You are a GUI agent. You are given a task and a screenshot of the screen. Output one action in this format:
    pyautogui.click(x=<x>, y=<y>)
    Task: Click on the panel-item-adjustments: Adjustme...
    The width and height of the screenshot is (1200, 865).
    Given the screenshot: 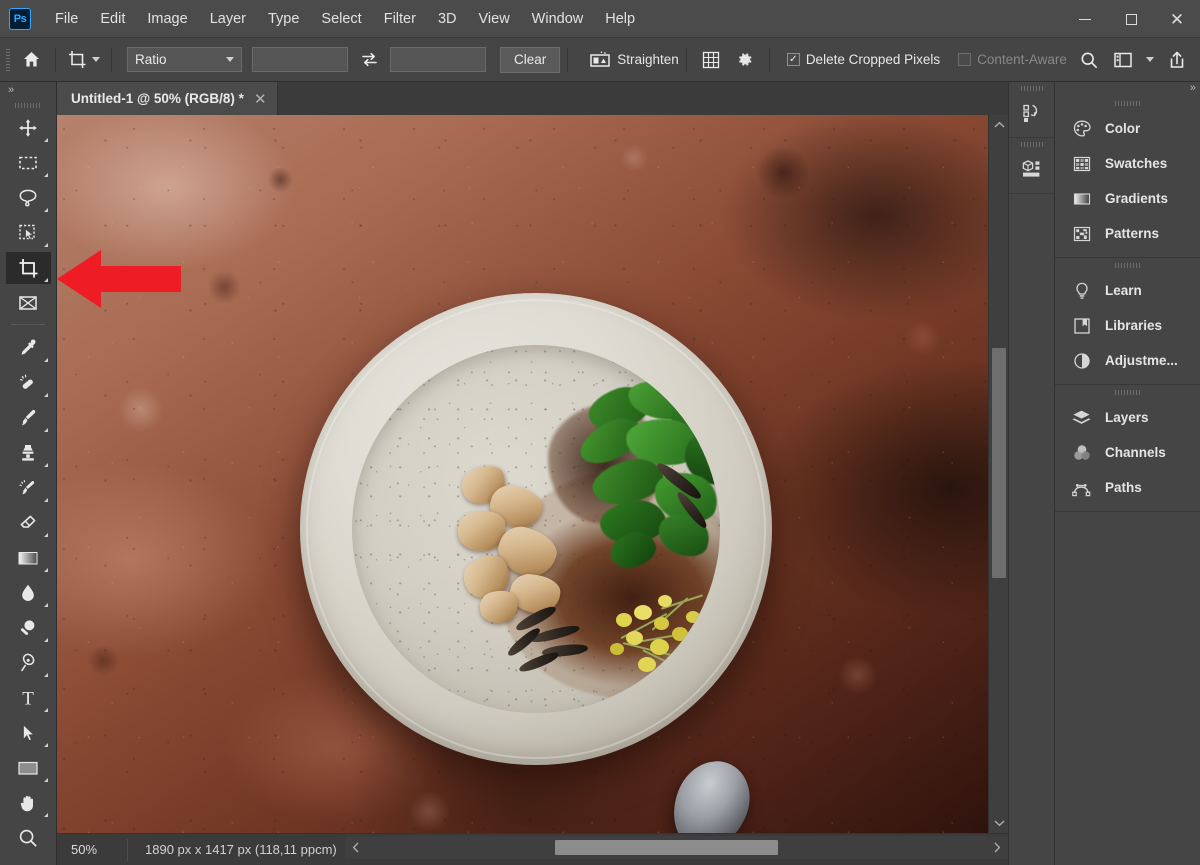 What is the action you would take?
    pyautogui.click(x=1127, y=360)
    